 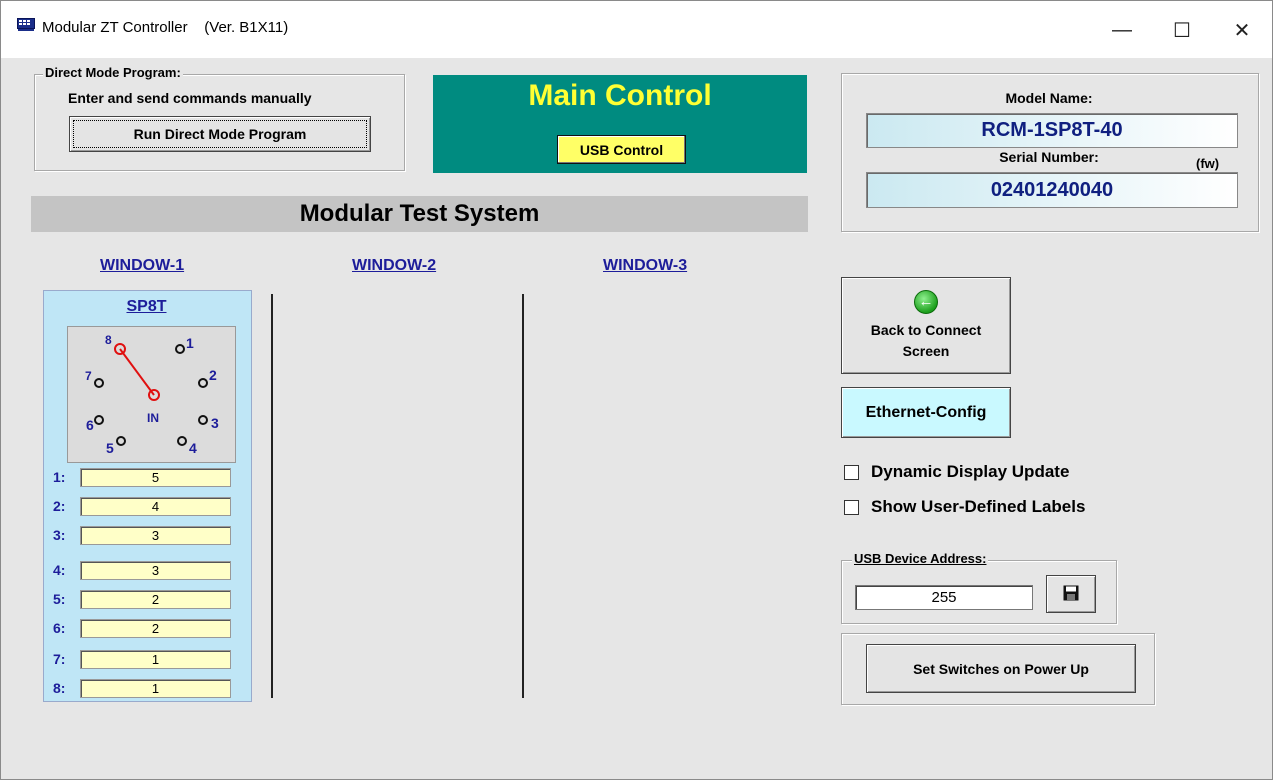 I want to click on minimize-button: —, so click(x=1122, y=30).